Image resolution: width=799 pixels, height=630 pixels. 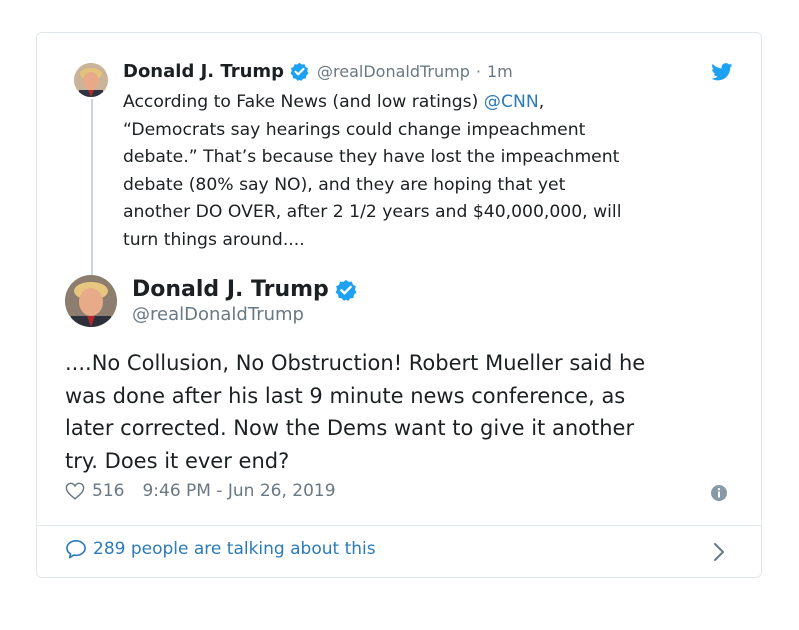 I want to click on chevron-right-icon, so click(x=719, y=552).